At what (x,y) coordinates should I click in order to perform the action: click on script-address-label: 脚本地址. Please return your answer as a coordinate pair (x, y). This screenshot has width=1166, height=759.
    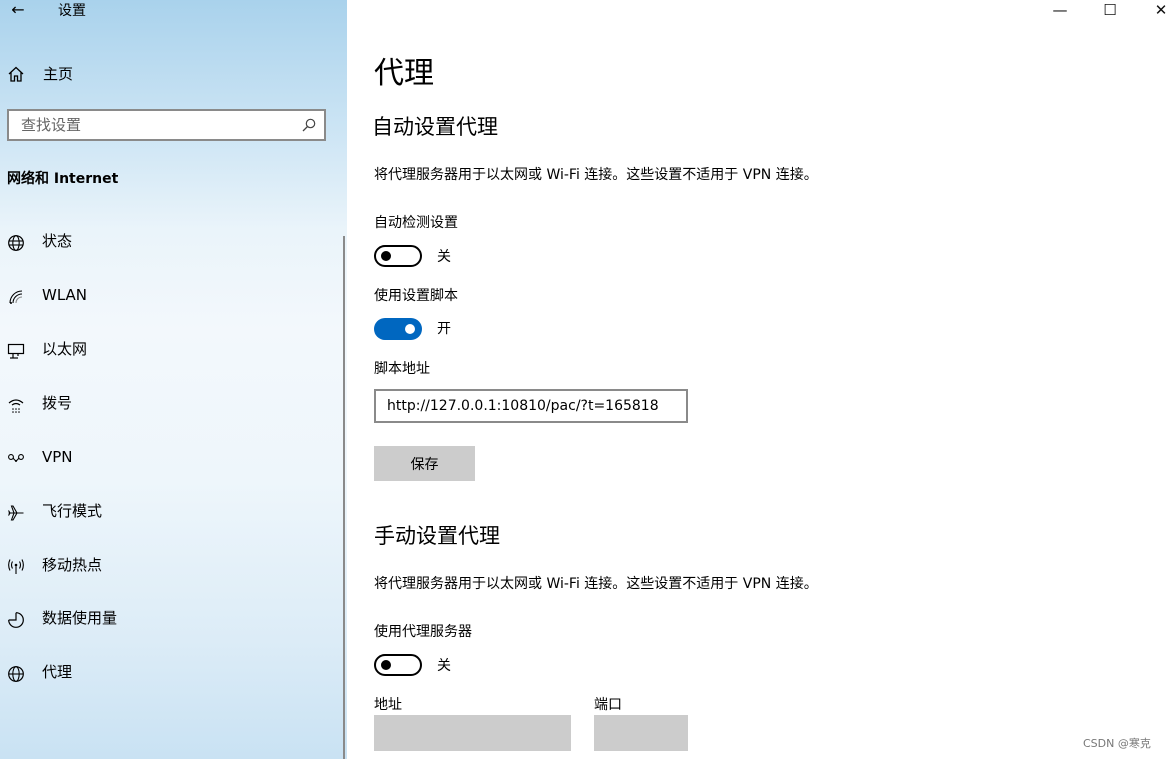
    Looking at the image, I should click on (402, 369).